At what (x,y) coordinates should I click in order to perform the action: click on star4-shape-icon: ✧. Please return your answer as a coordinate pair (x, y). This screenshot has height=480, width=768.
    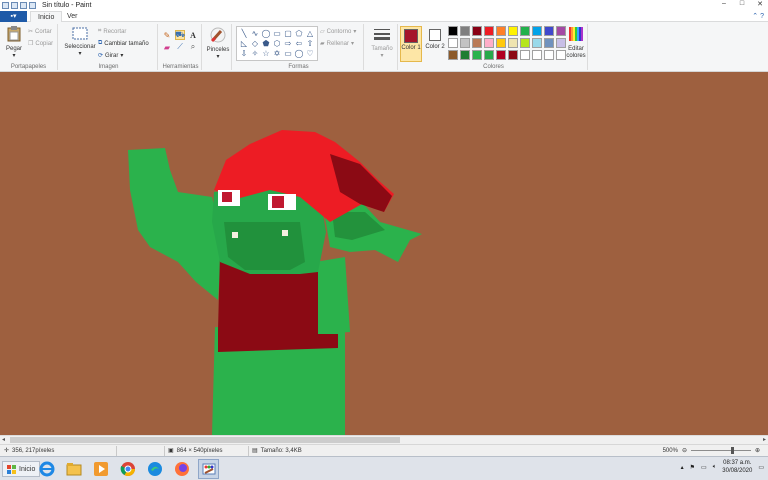
    Looking at the image, I should click on (255, 53).